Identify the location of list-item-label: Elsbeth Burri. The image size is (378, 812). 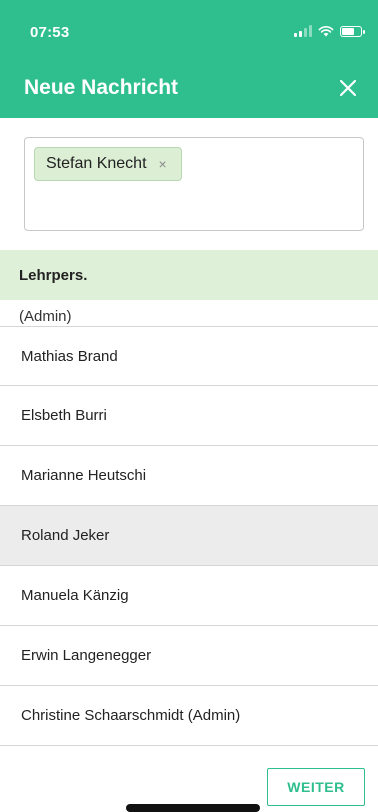
(64, 415).